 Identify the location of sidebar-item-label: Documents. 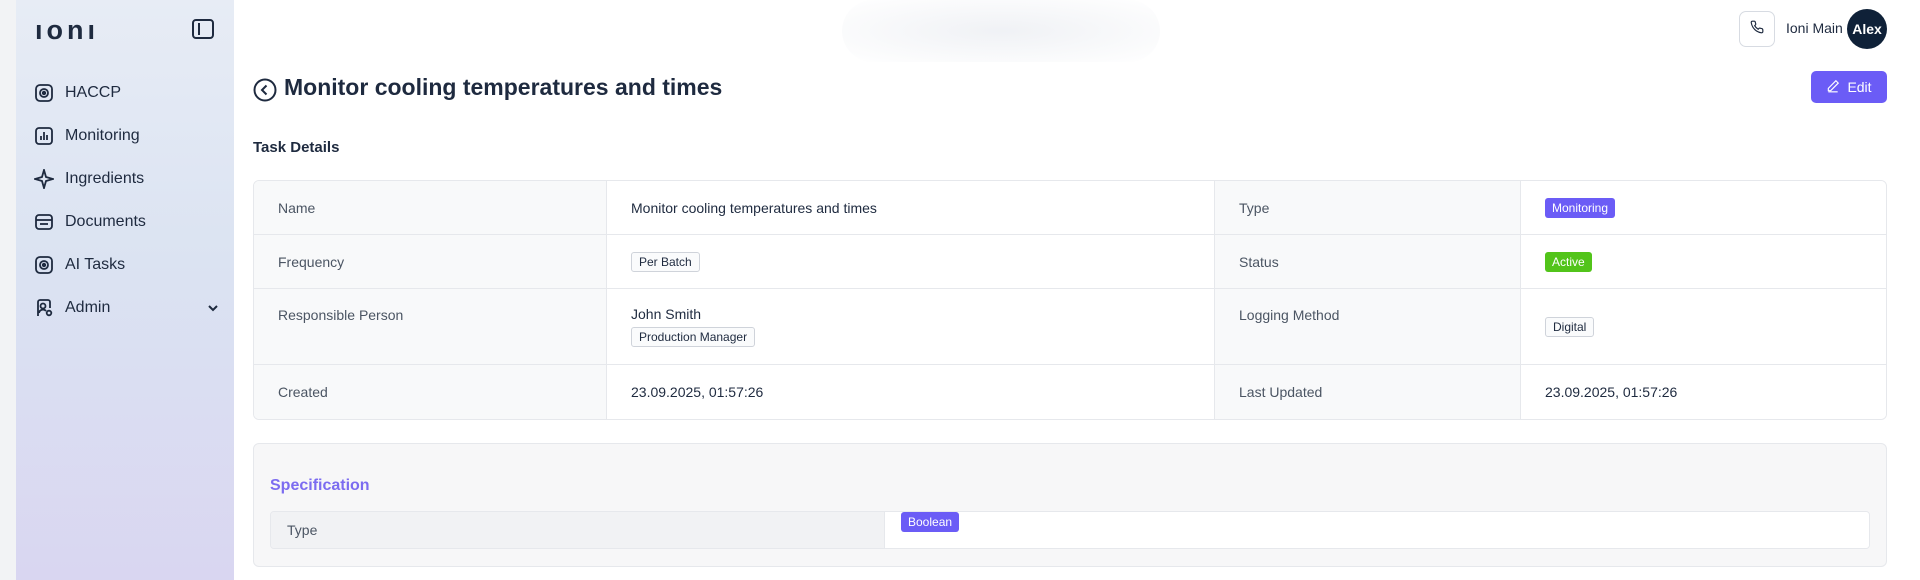
(105, 221).